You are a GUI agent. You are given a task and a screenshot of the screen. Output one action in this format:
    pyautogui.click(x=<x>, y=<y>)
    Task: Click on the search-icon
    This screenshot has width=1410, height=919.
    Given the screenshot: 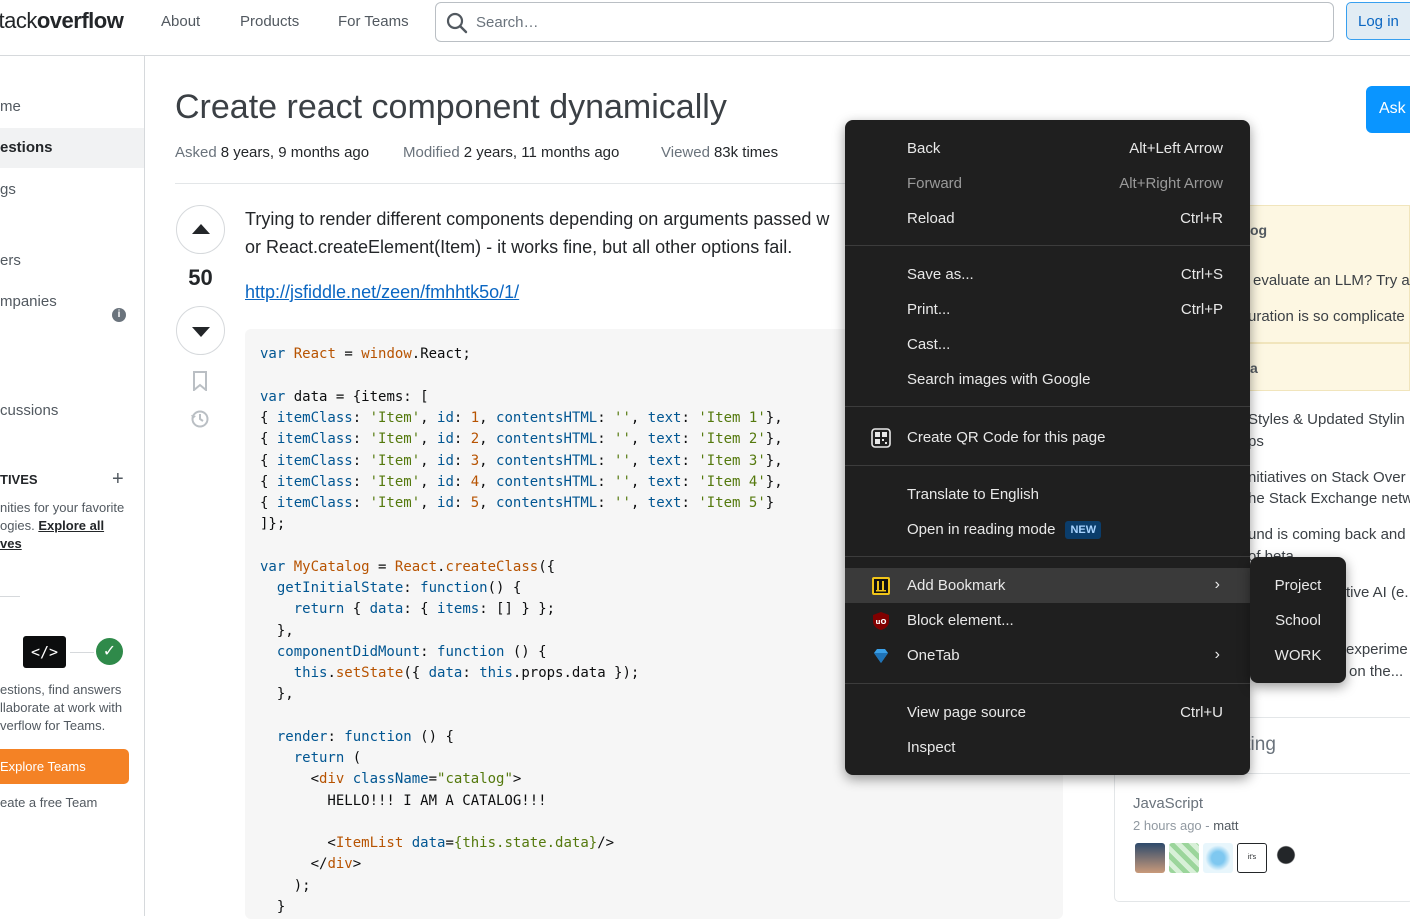 What is the action you would take?
    pyautogui.click(x=457, y=23)
    